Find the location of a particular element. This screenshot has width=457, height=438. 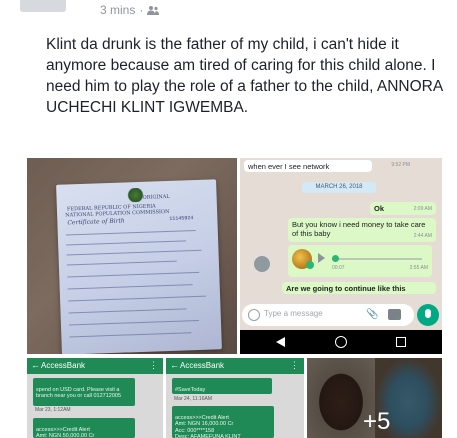

post-header: 3 mins · is located at coordinates (228, 14).